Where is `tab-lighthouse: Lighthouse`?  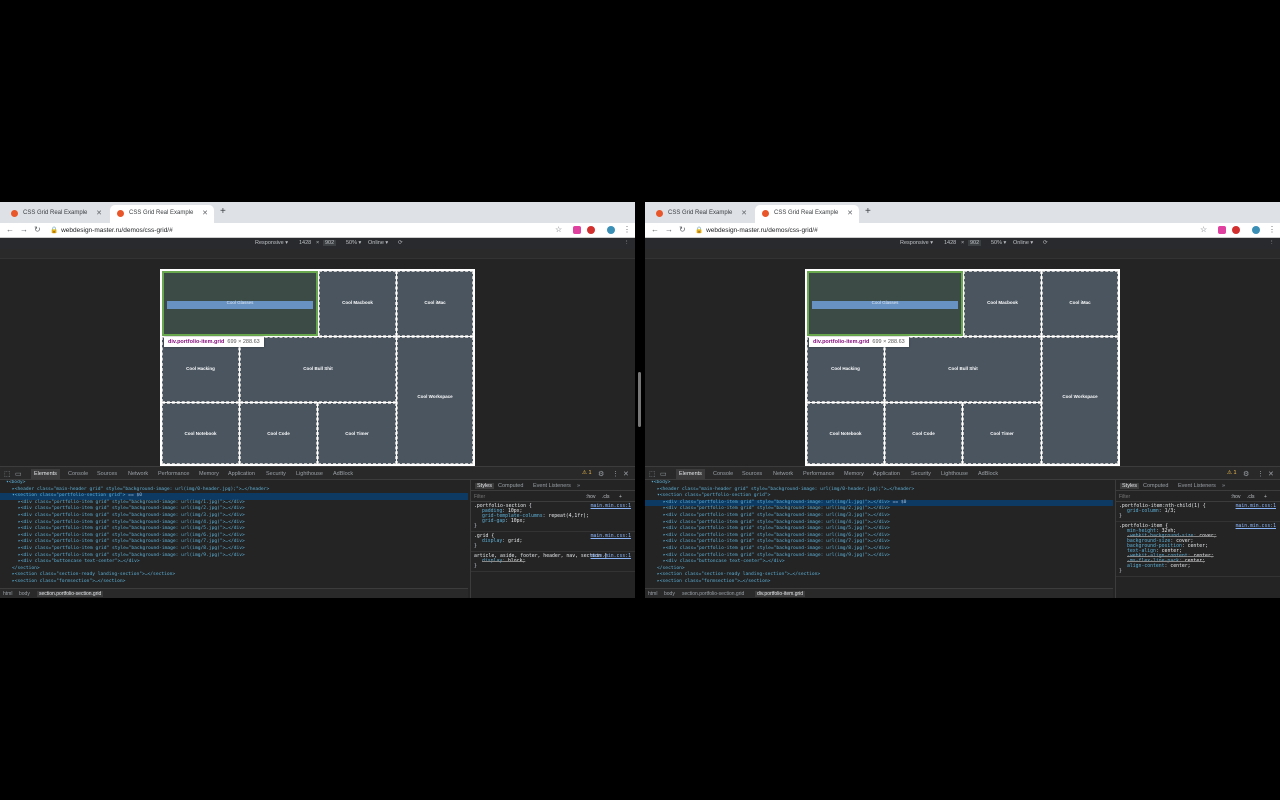 tab-lighthouse: Lighthouse is located at coordinates (954, 474).